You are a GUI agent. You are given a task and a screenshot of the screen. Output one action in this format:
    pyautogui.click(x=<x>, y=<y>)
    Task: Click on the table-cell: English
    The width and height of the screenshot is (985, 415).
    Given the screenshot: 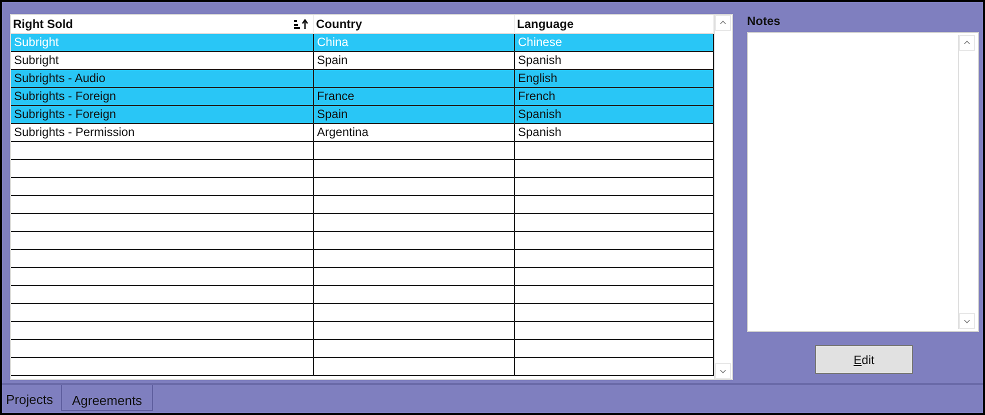 What is the action you would take?
    pyautogui.click(x=614, y=78)
    